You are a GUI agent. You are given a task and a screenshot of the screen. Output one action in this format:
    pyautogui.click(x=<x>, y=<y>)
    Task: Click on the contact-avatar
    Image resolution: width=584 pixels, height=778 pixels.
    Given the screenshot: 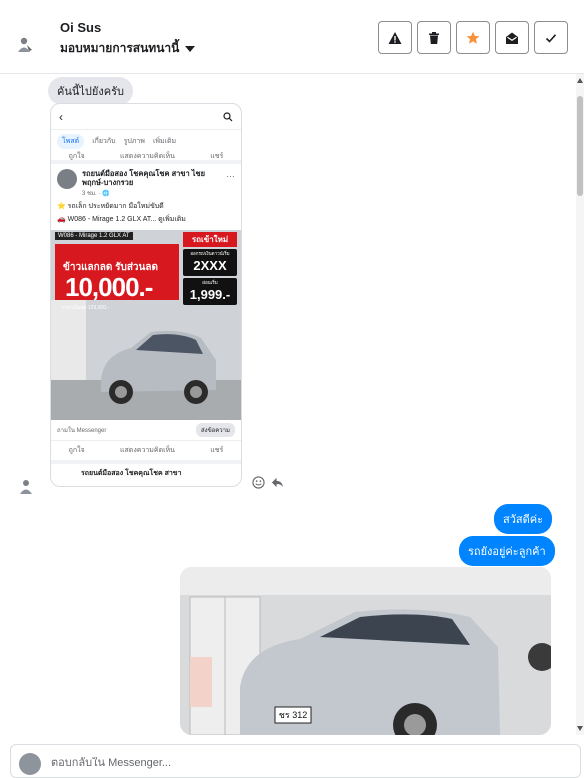 What is the action you would take?
    pyautogui.click(x=25, y=45)
    